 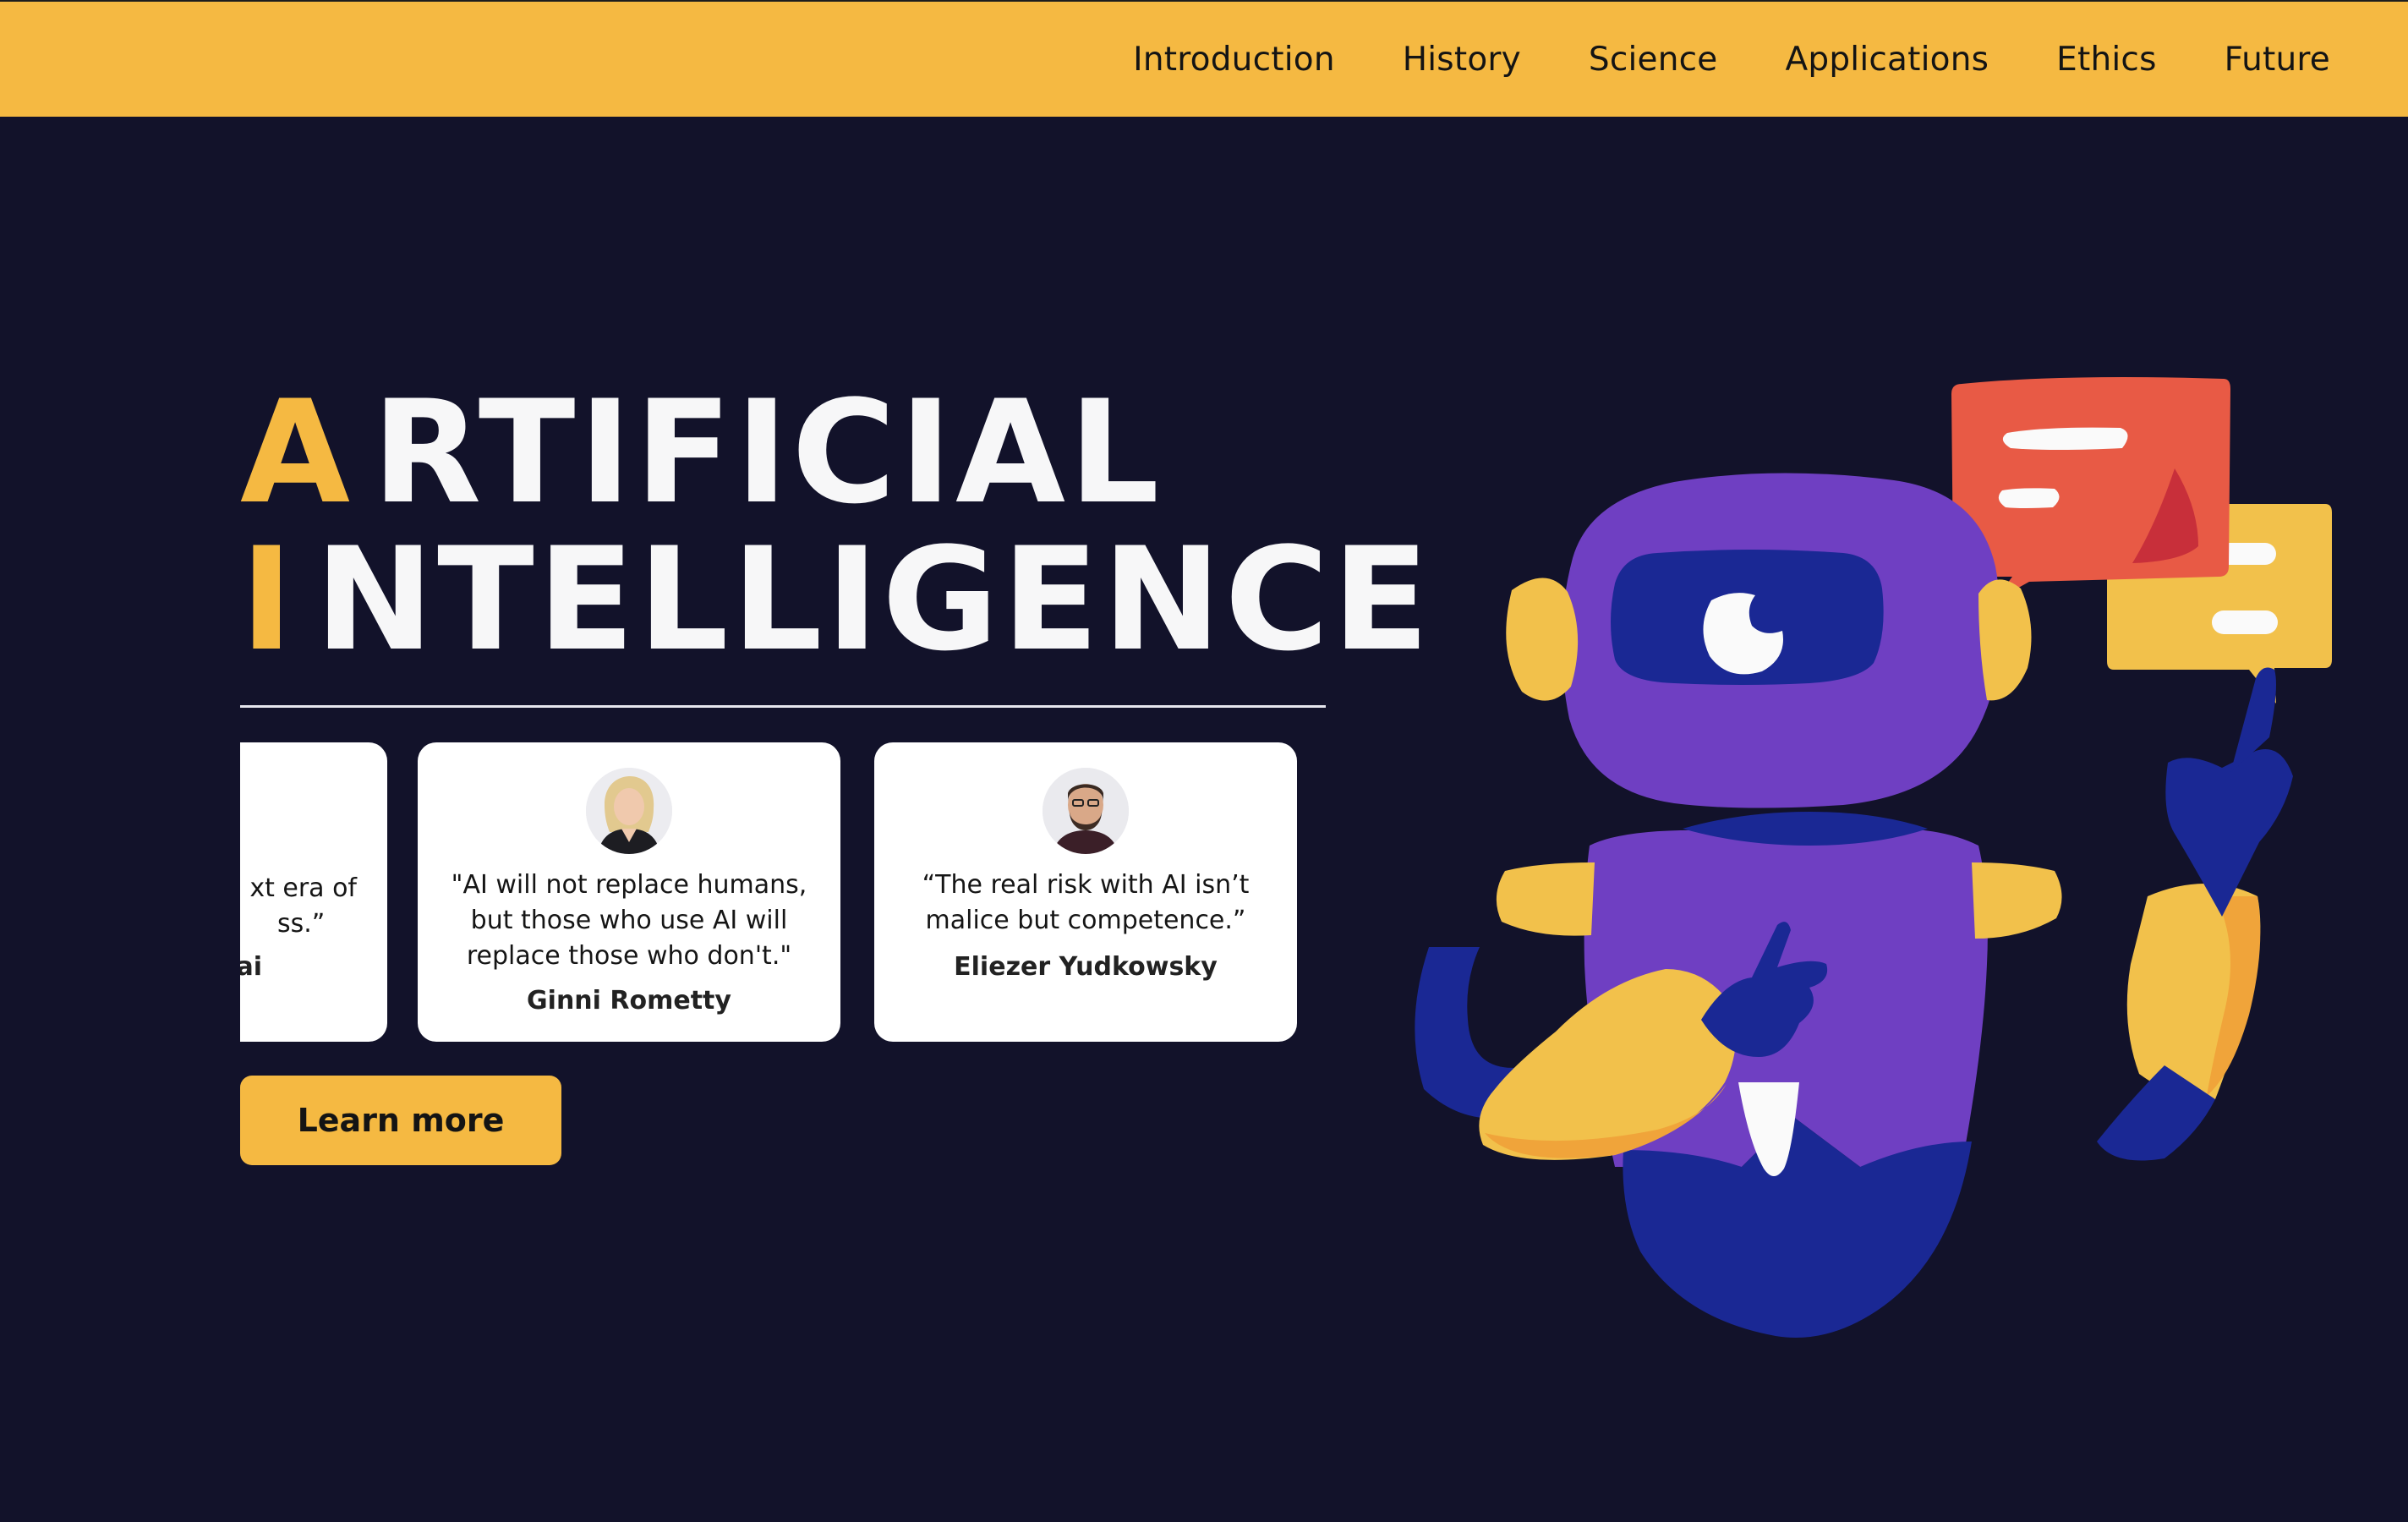 I want to click on quote-author-yudkowsky: Eliezer Yudkowsky, so click(x=1086, y=967).